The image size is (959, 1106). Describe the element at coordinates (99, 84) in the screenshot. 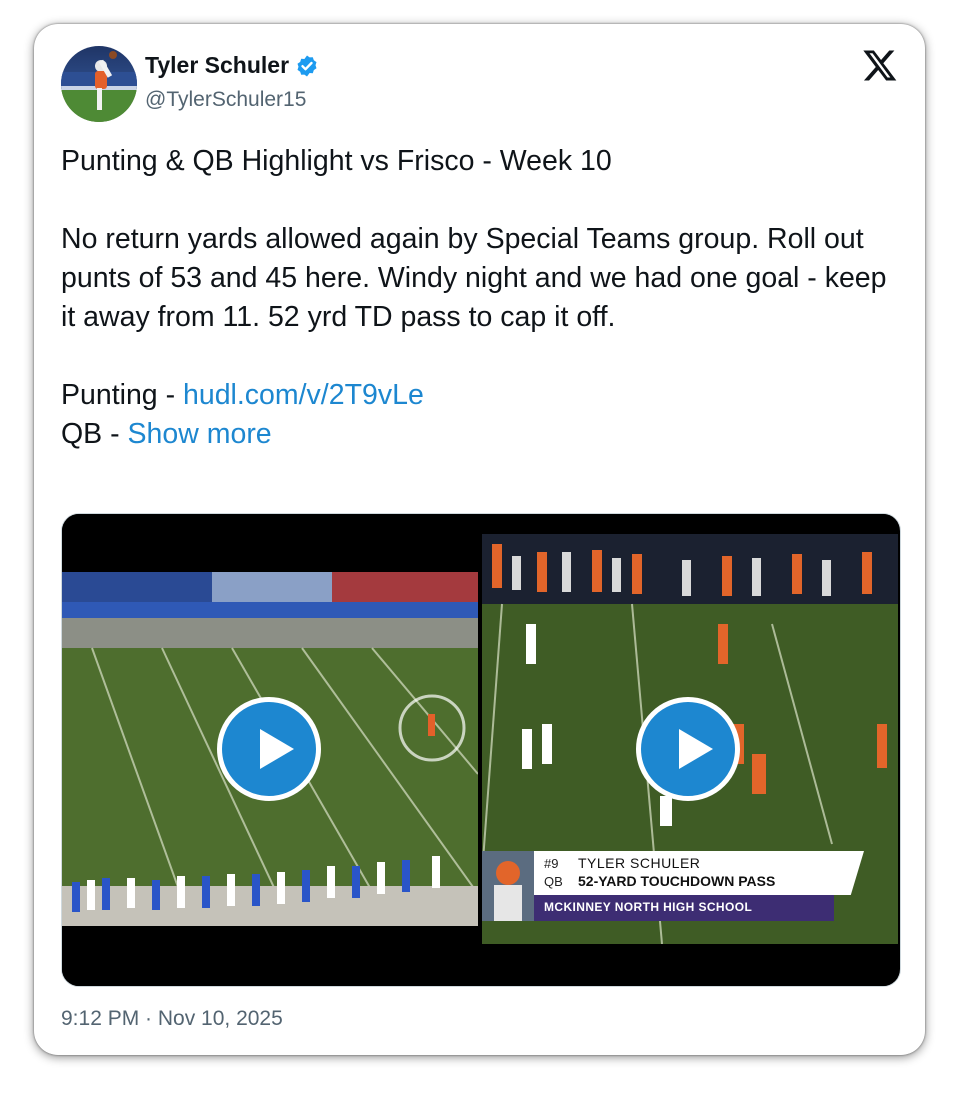

I see `avatar` at that location.